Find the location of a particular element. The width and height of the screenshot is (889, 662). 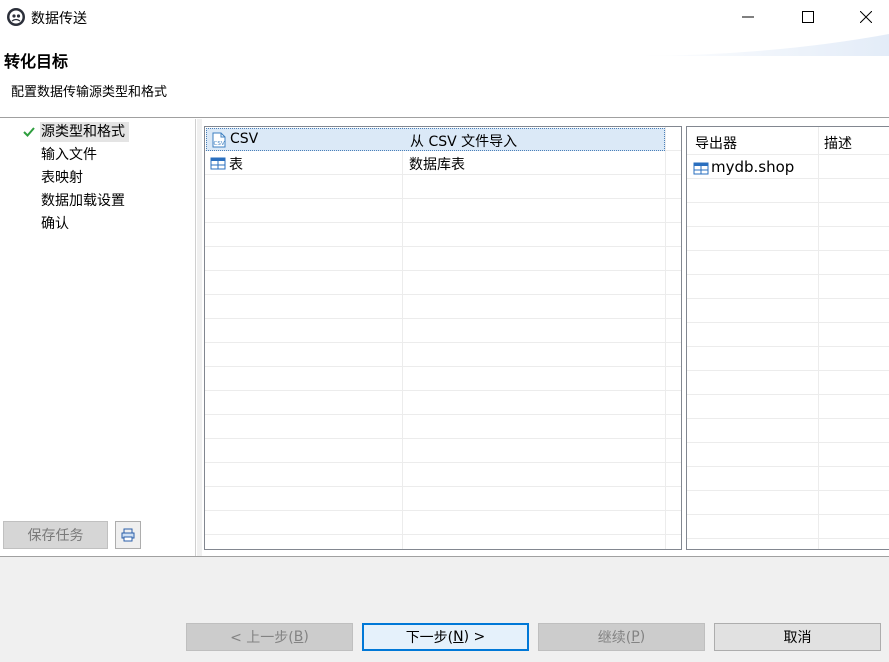

app-logo-icon is located at coordinates (16, 17).